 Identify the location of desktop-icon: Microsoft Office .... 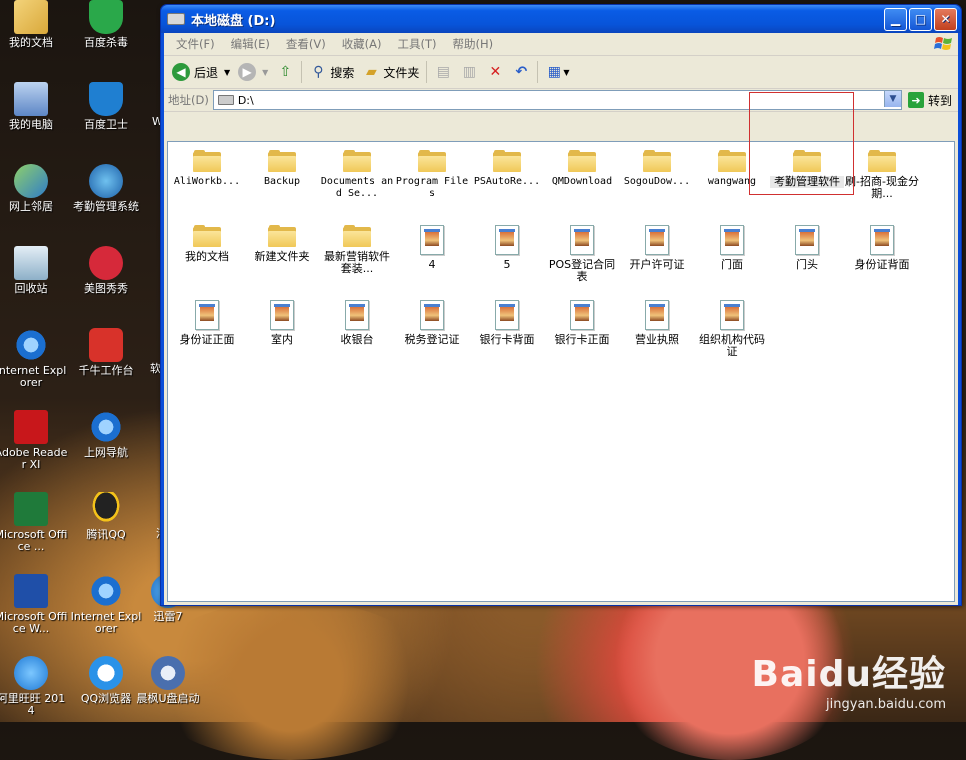
(34, 522).